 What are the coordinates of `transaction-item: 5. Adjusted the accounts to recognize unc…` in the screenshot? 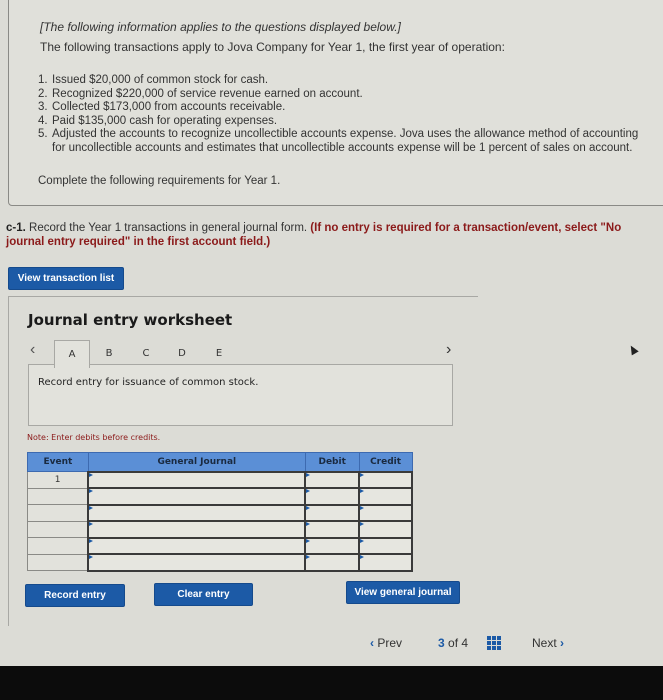 It's located at (338, 141).